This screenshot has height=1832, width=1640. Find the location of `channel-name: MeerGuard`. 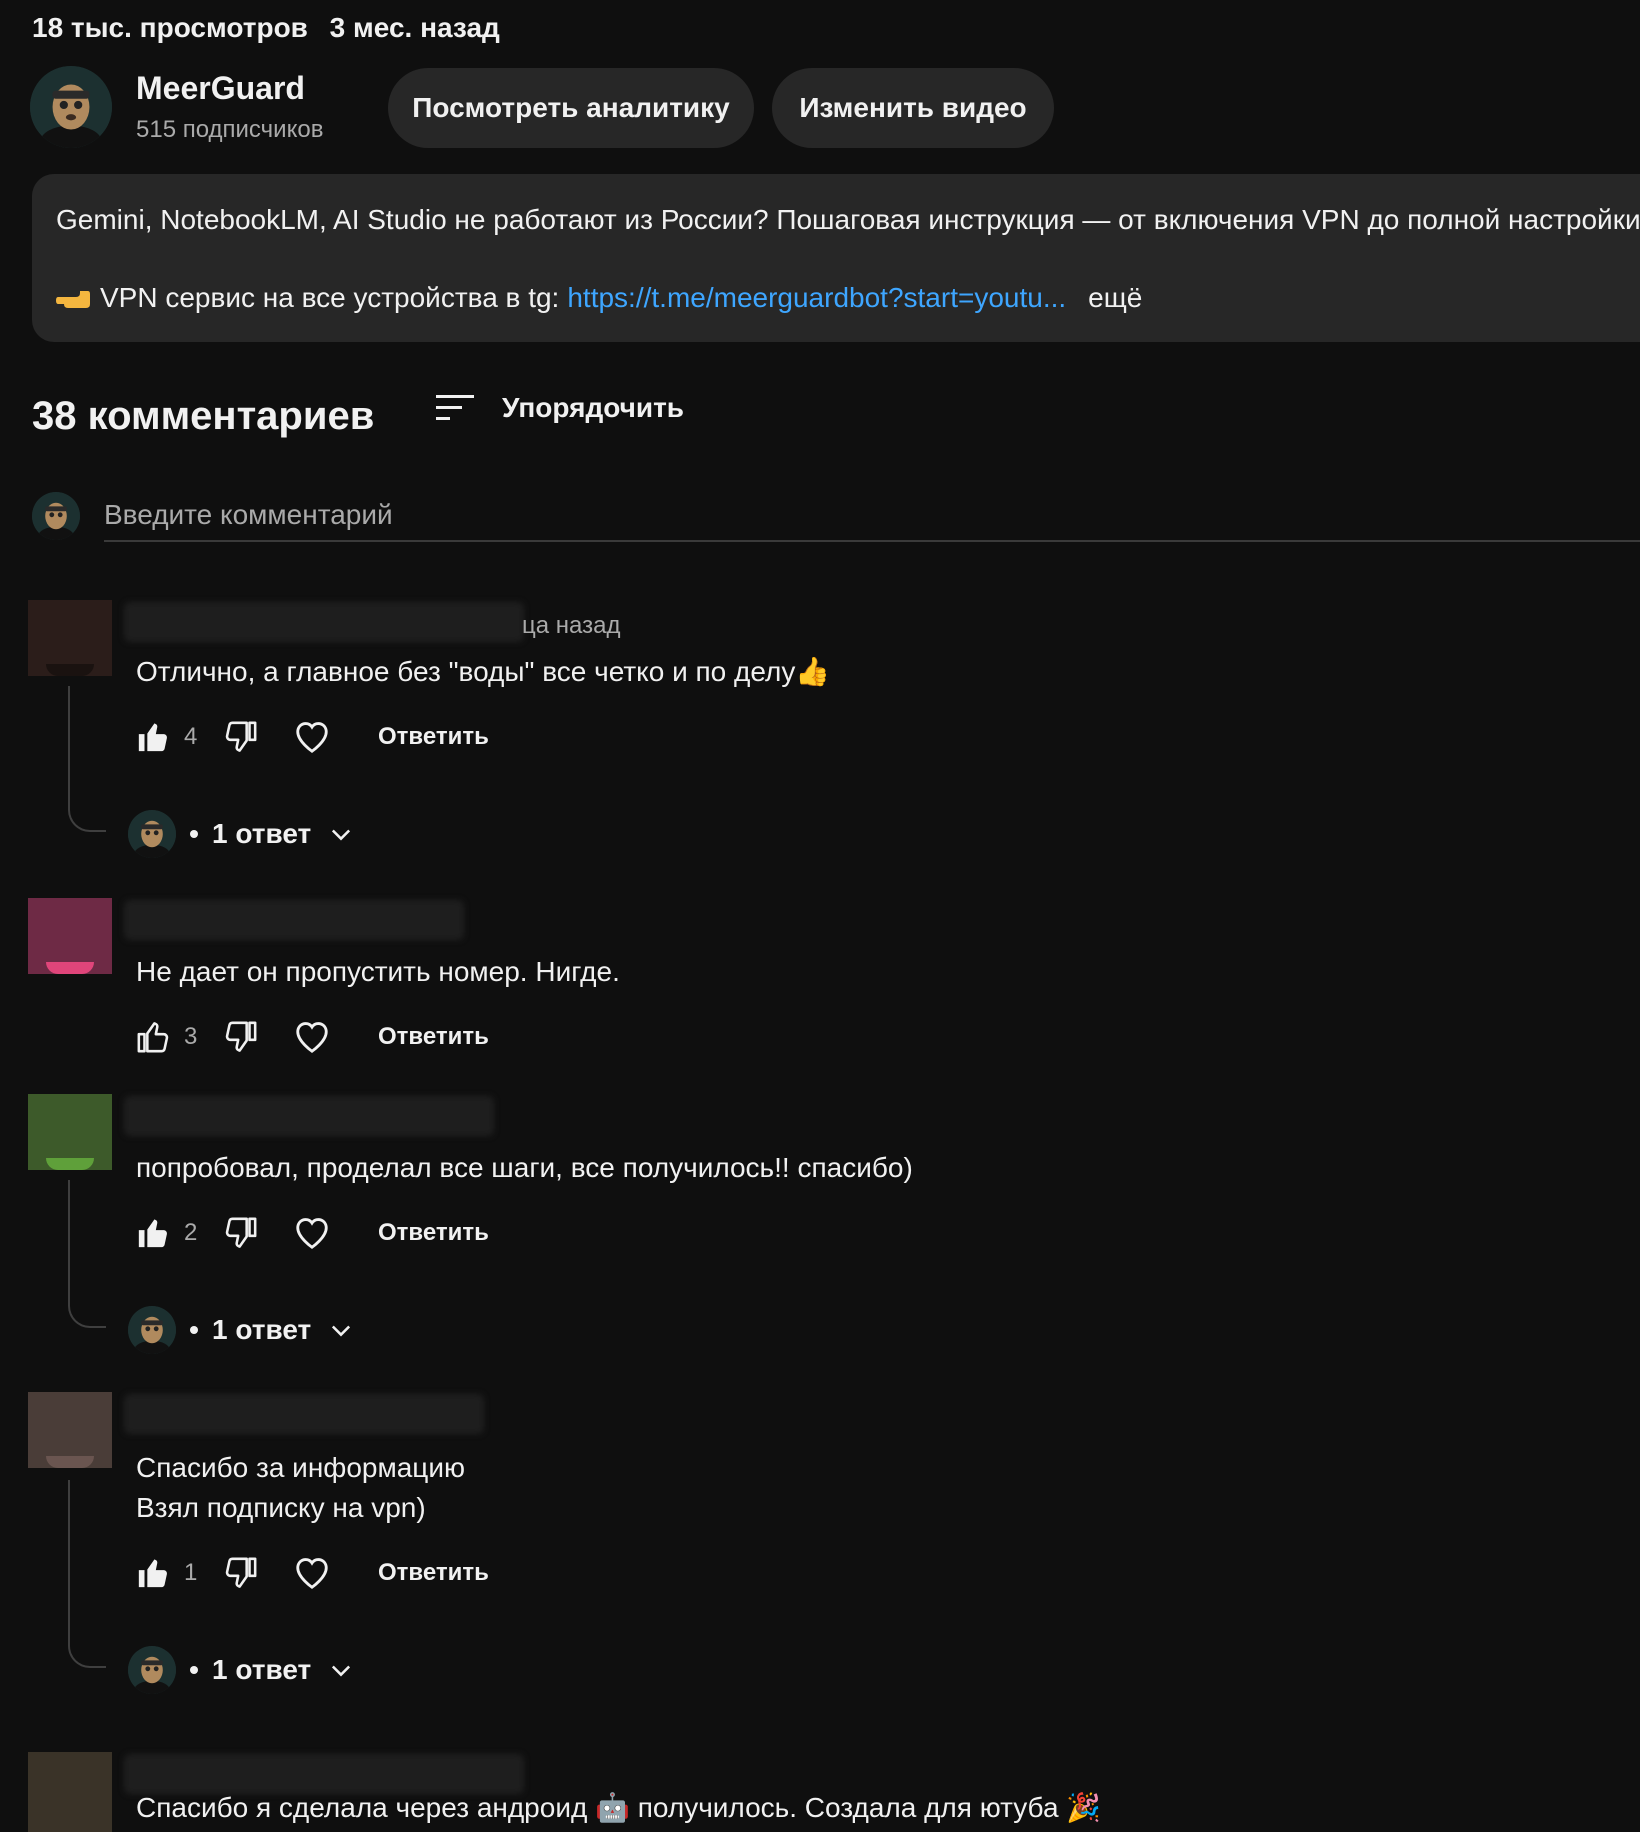

channel-name: MeerGuard is located at coordinates (220, 88).